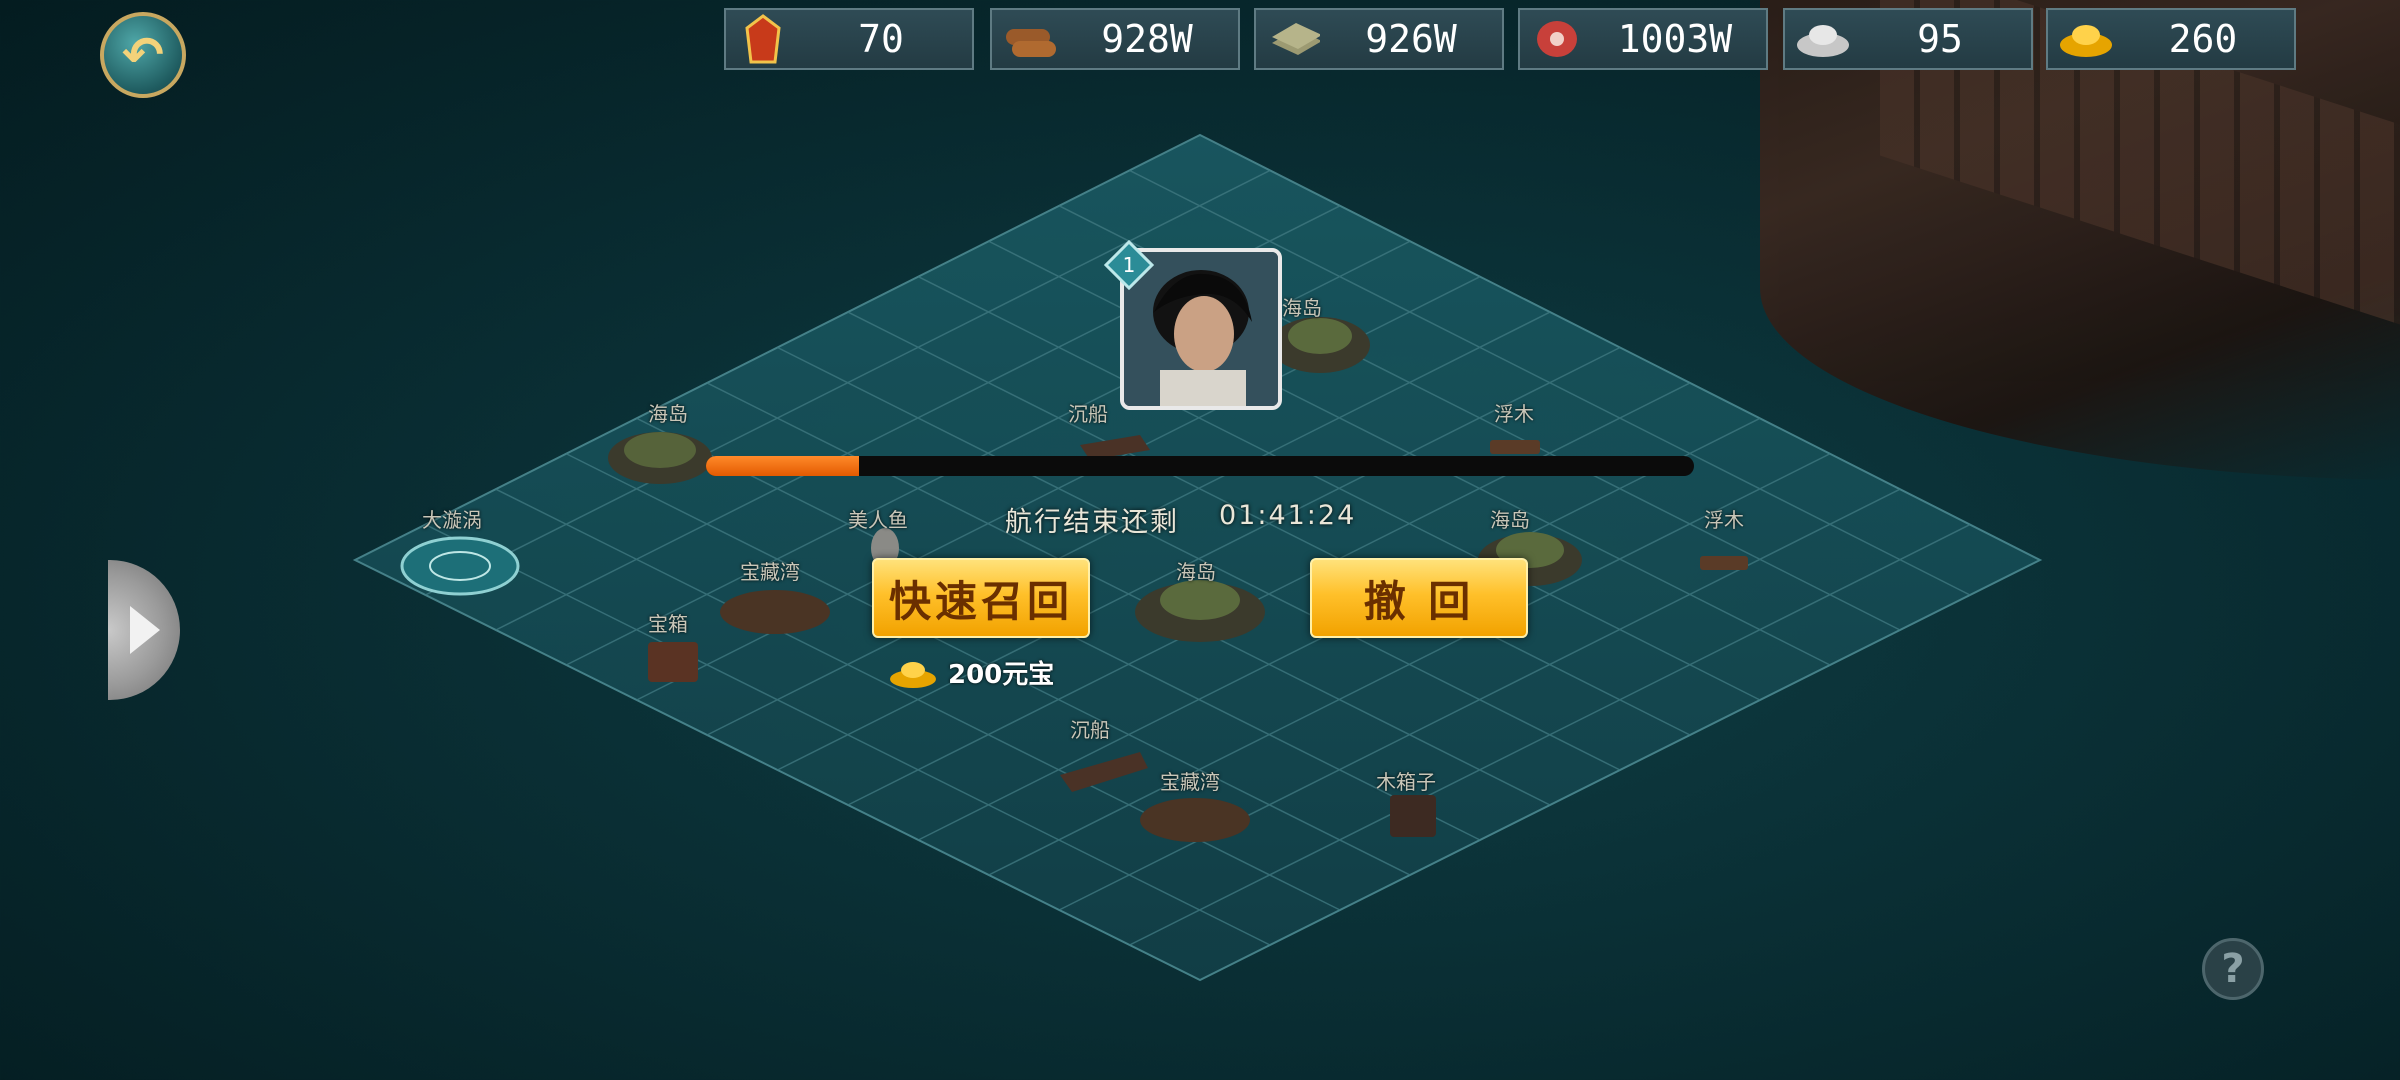  I want to click on voyage-remaining-time: 01:41:24, so click(1288, 515).